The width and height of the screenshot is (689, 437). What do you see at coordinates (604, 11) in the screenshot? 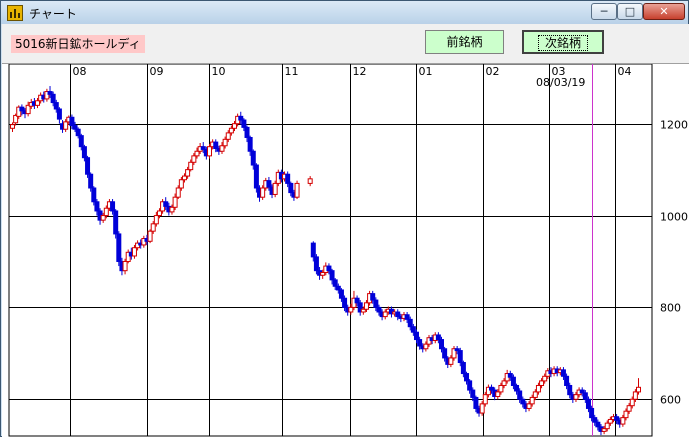
I see `minimize-button: ─` at bounding box center [604, 11].